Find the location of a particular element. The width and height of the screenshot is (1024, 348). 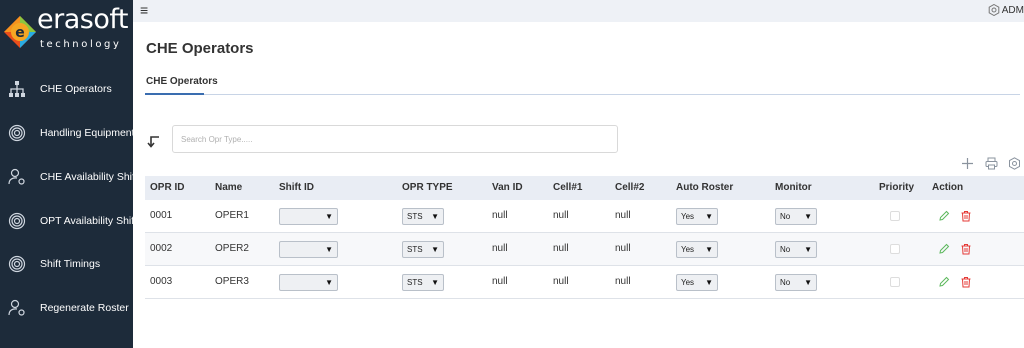

sidebar-item-regenerate-roster: Regenerate Roster is located at coordinates (66, 308).